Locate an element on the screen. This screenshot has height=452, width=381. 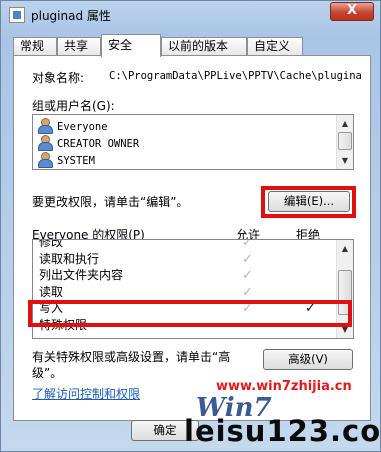
permission-row: 读取和执行 is located at coordinates (69, 259).